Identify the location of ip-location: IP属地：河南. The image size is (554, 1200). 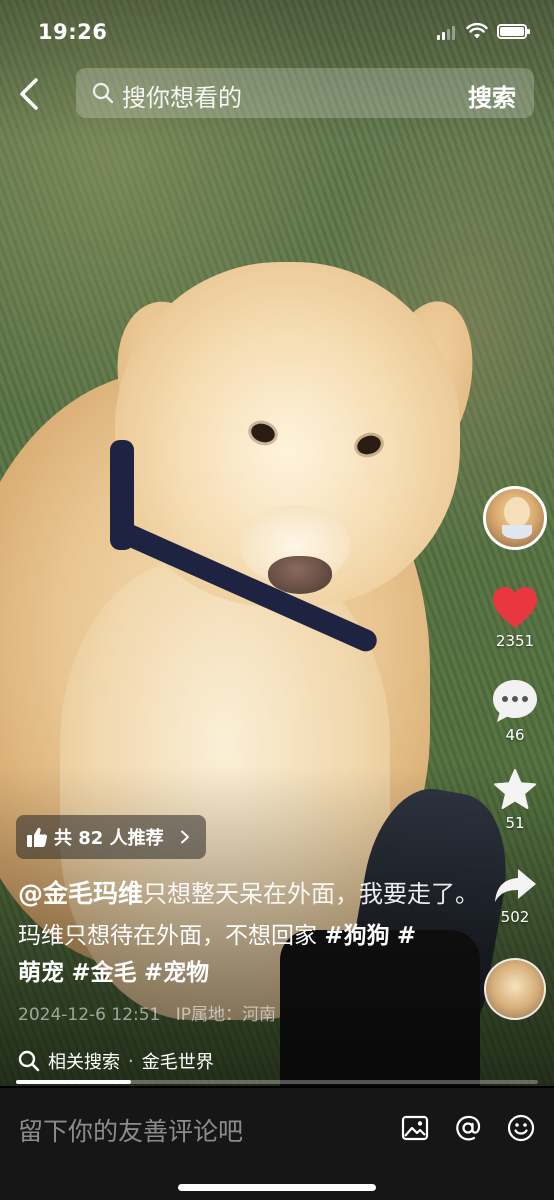
(226, 1015).